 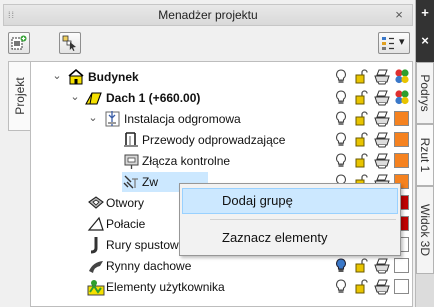 I want to click on tree-row-budynek: ⌄ Budynek, so click(x=221, y=77).